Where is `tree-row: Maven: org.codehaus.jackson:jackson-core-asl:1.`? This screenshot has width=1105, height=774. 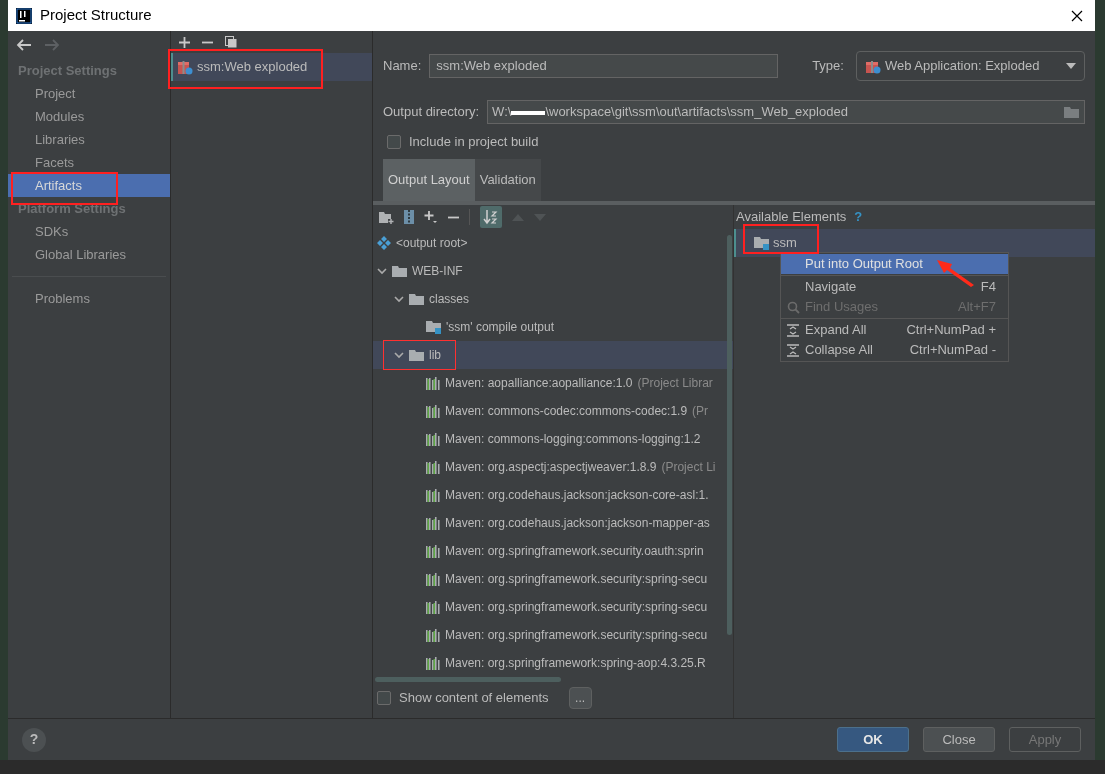 tree-row: Maven: org.codehaus.jackson:jackson-core-asl:1. is located at coordinates (553, 495).